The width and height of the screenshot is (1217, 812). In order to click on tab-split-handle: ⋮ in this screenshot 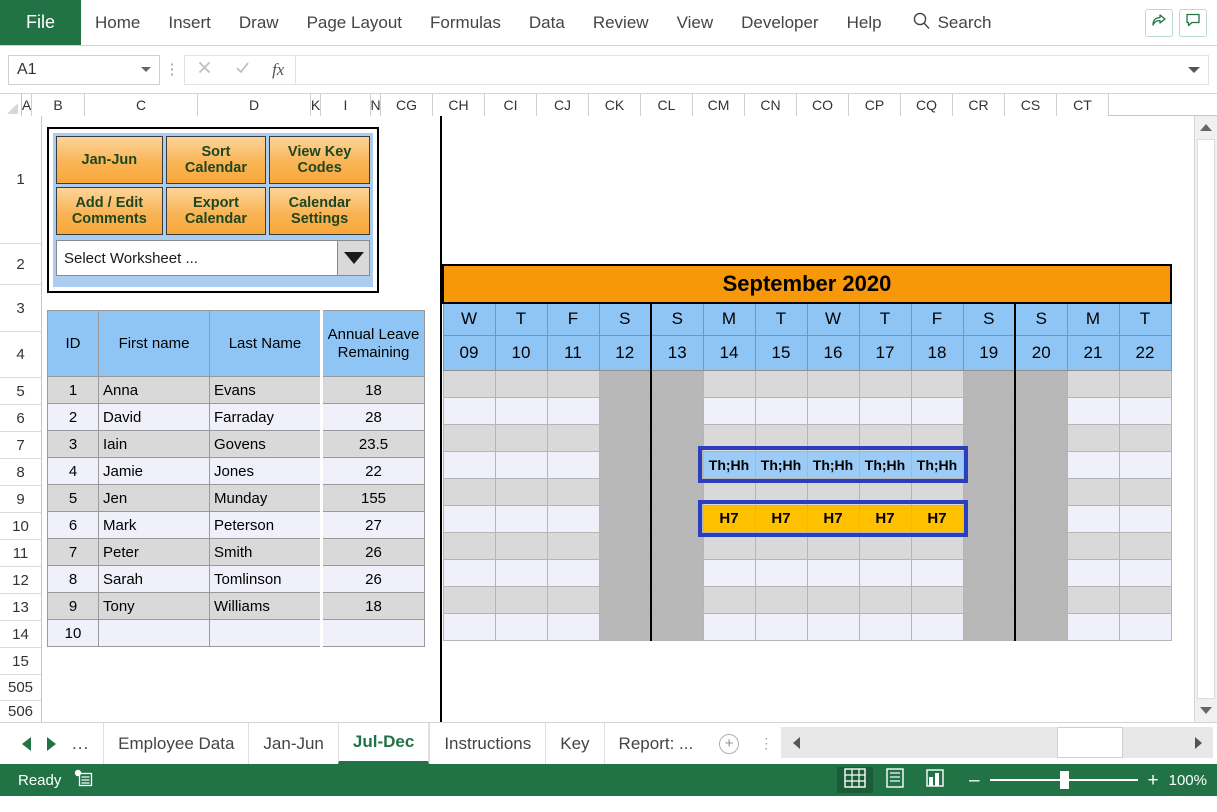, I will do `click(766, 743)`.